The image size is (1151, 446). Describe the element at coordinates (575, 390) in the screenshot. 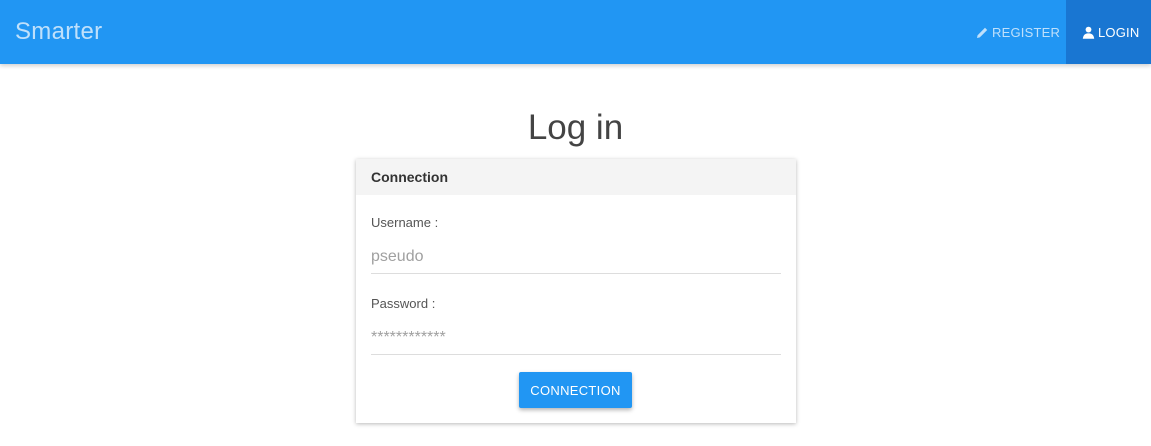

I see `connection-button: CONNECTION` at that location.